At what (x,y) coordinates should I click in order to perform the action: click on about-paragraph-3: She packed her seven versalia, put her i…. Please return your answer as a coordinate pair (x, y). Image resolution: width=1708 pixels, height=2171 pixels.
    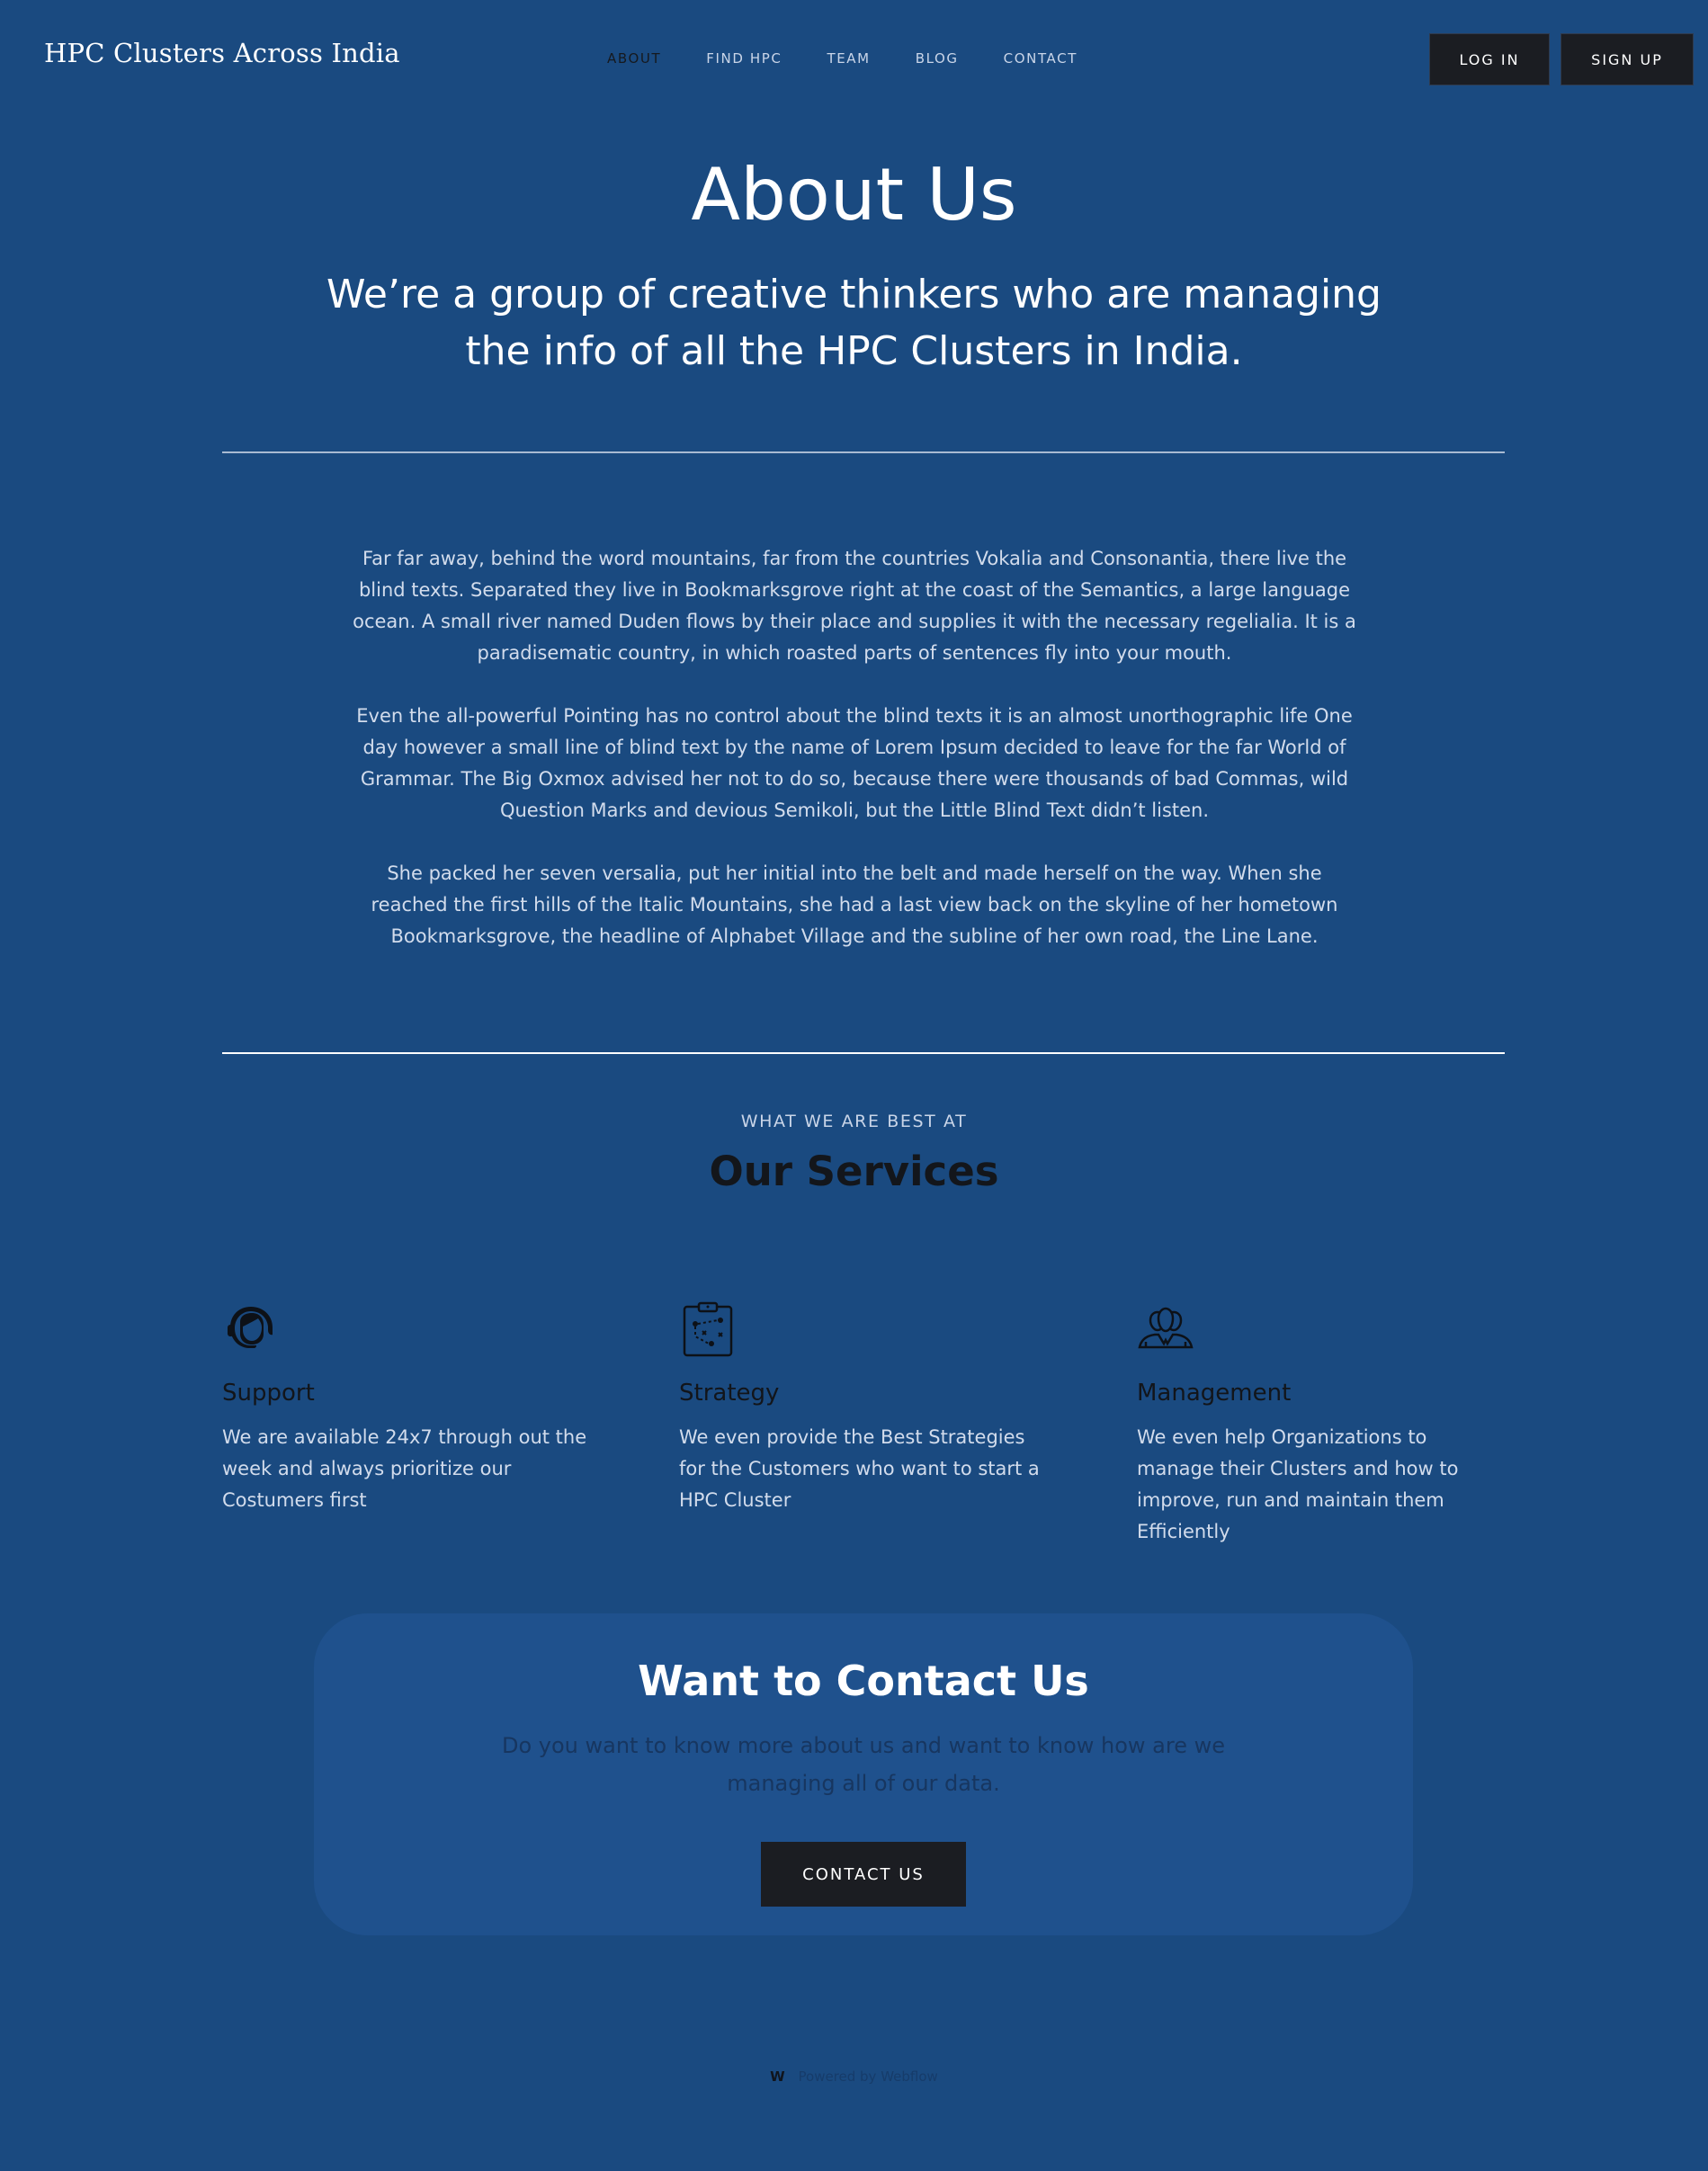
    Looking at the image, I should click on (855, 904).